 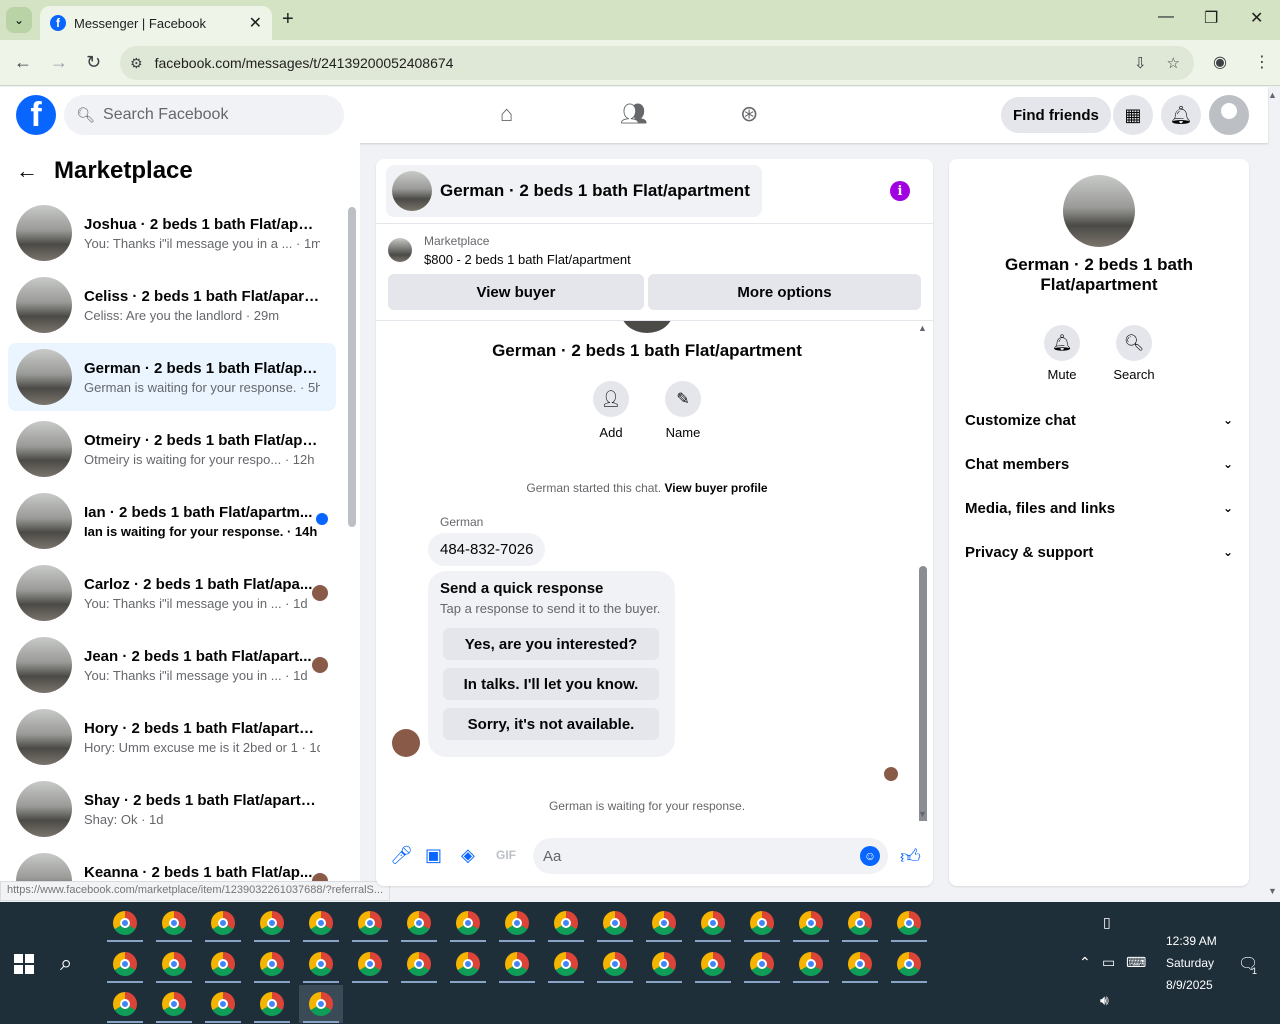 What do you see at coordinates (1166, 17) in the screenshot?
I see `minimize-button: —` at bounding box center [1166, 17].